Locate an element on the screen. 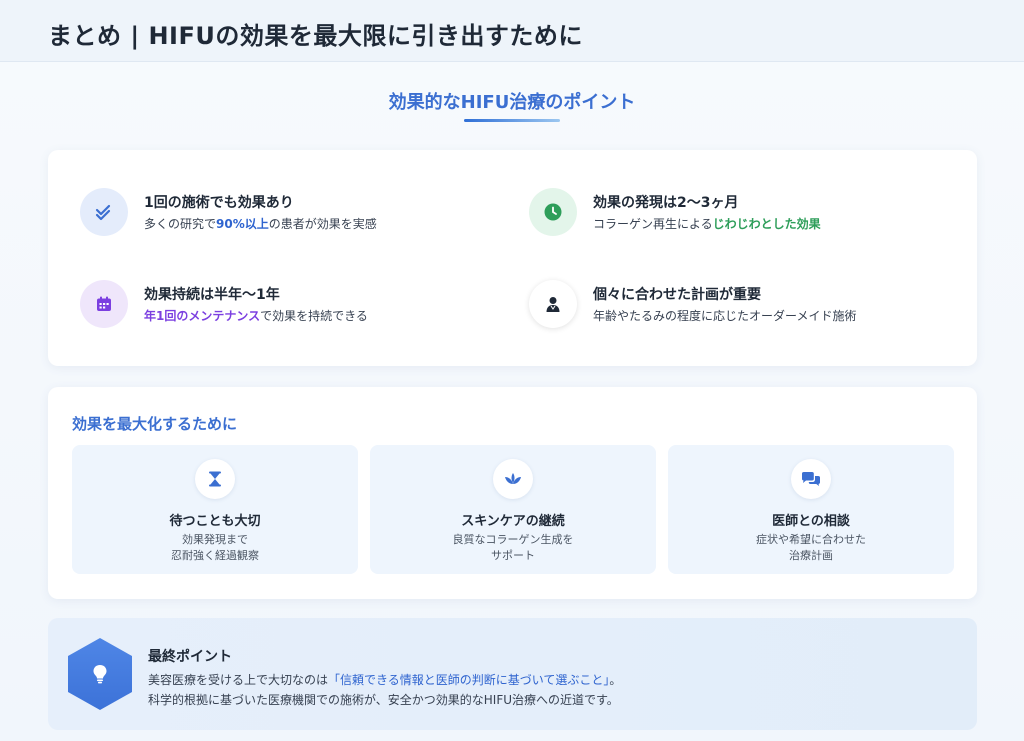  point-item-onset: 効果の発現は2〜3ヶ月 コラーゲン再生によるじわじわとした効果 is located at coordinates (739, 212).